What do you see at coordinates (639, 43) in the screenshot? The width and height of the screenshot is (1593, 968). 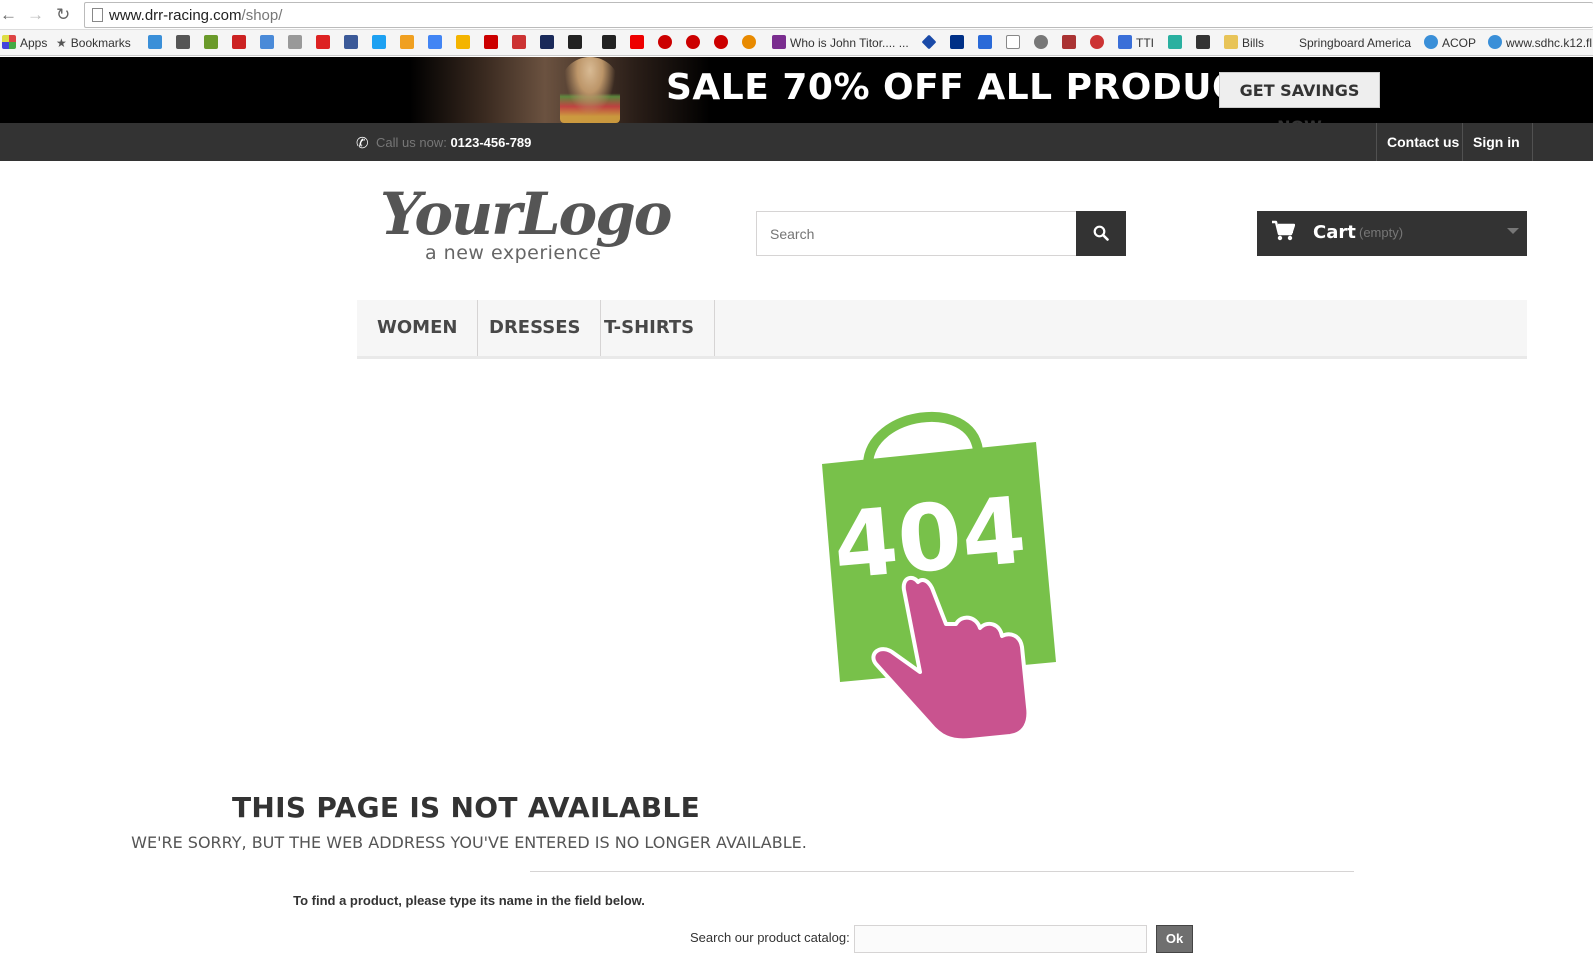 I see `bookmark-youtube-icon` at bounding box center [639, 43].